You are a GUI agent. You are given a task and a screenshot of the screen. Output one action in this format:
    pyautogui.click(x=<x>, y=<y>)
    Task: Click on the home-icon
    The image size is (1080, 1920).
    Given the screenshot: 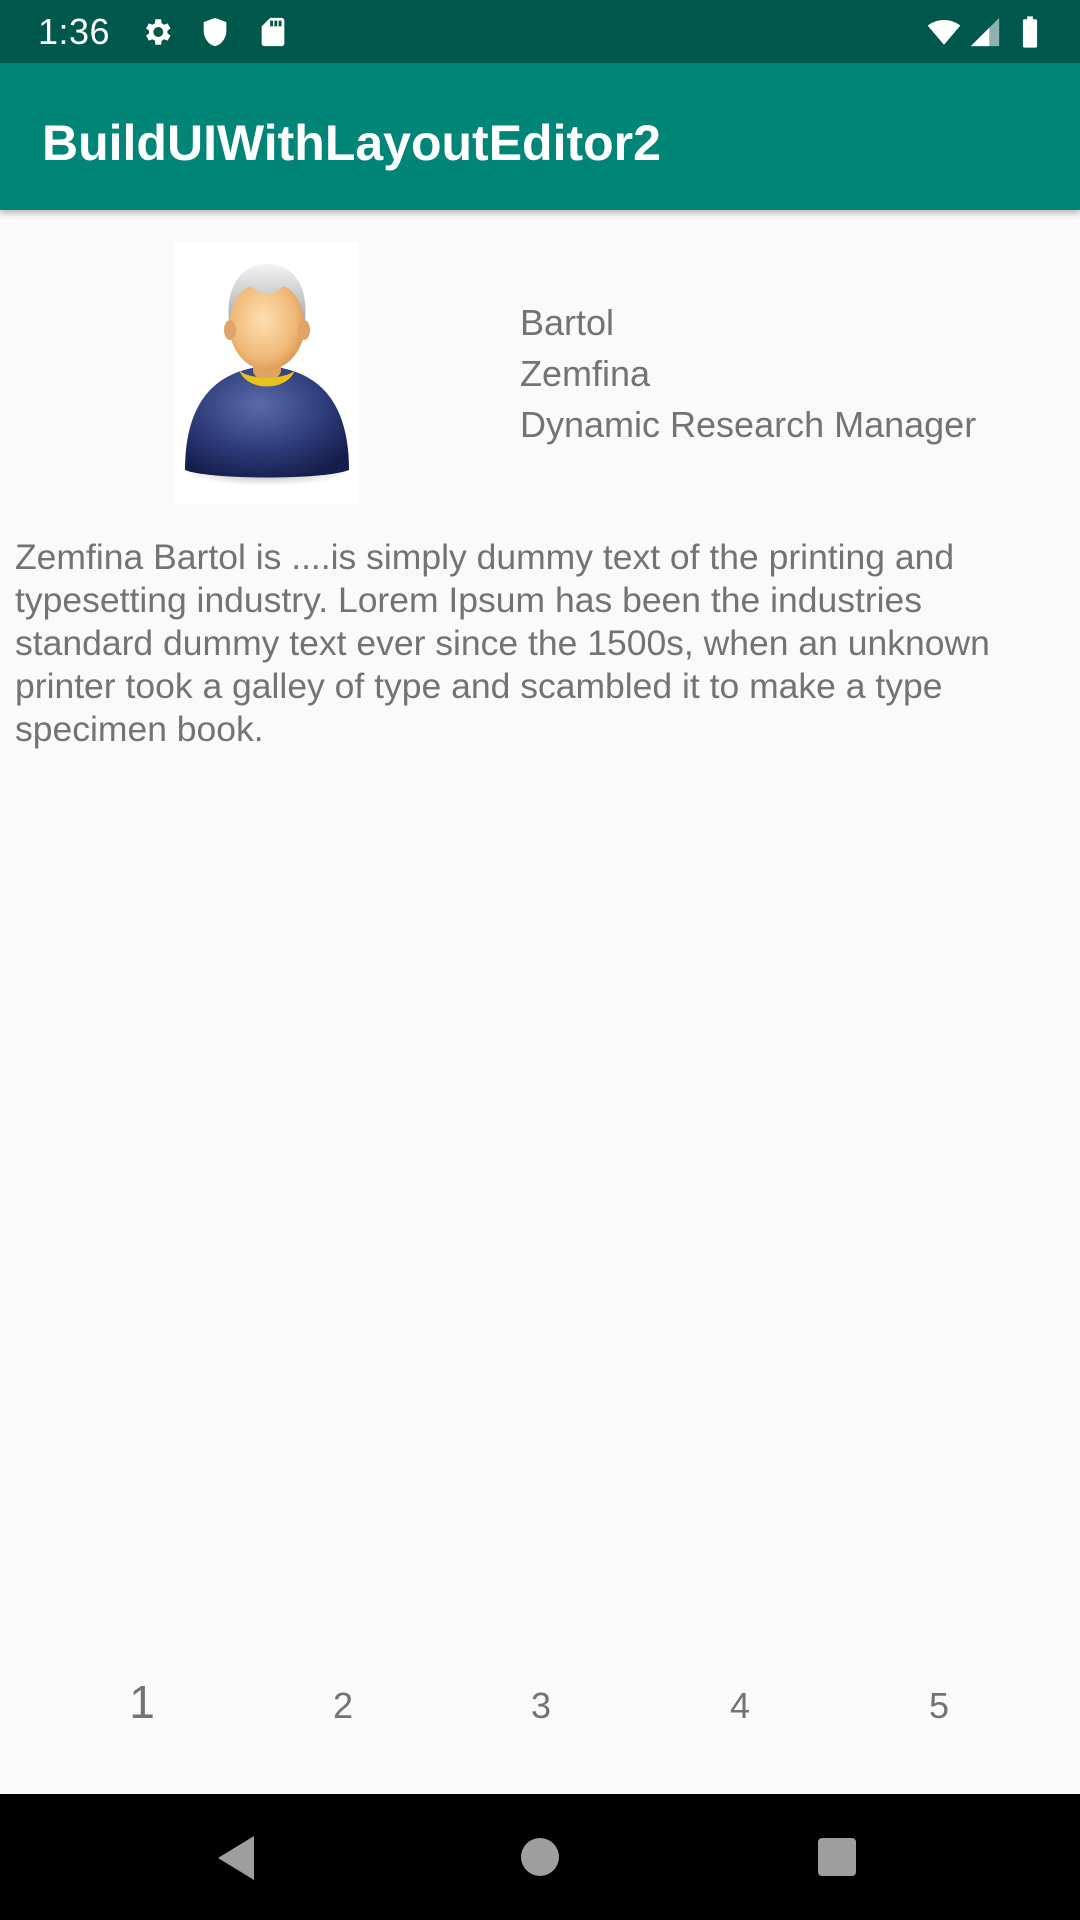 What is the action you would take?
    pyautogui.click(x=540, y=1857)
    